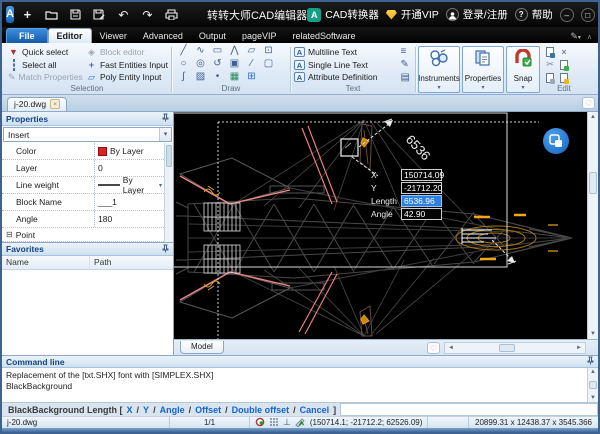  Describe the element at coordinates (127, 65) in the screenshot. I see `fast-entities-input-button: + Fast Entities Input` at that location.